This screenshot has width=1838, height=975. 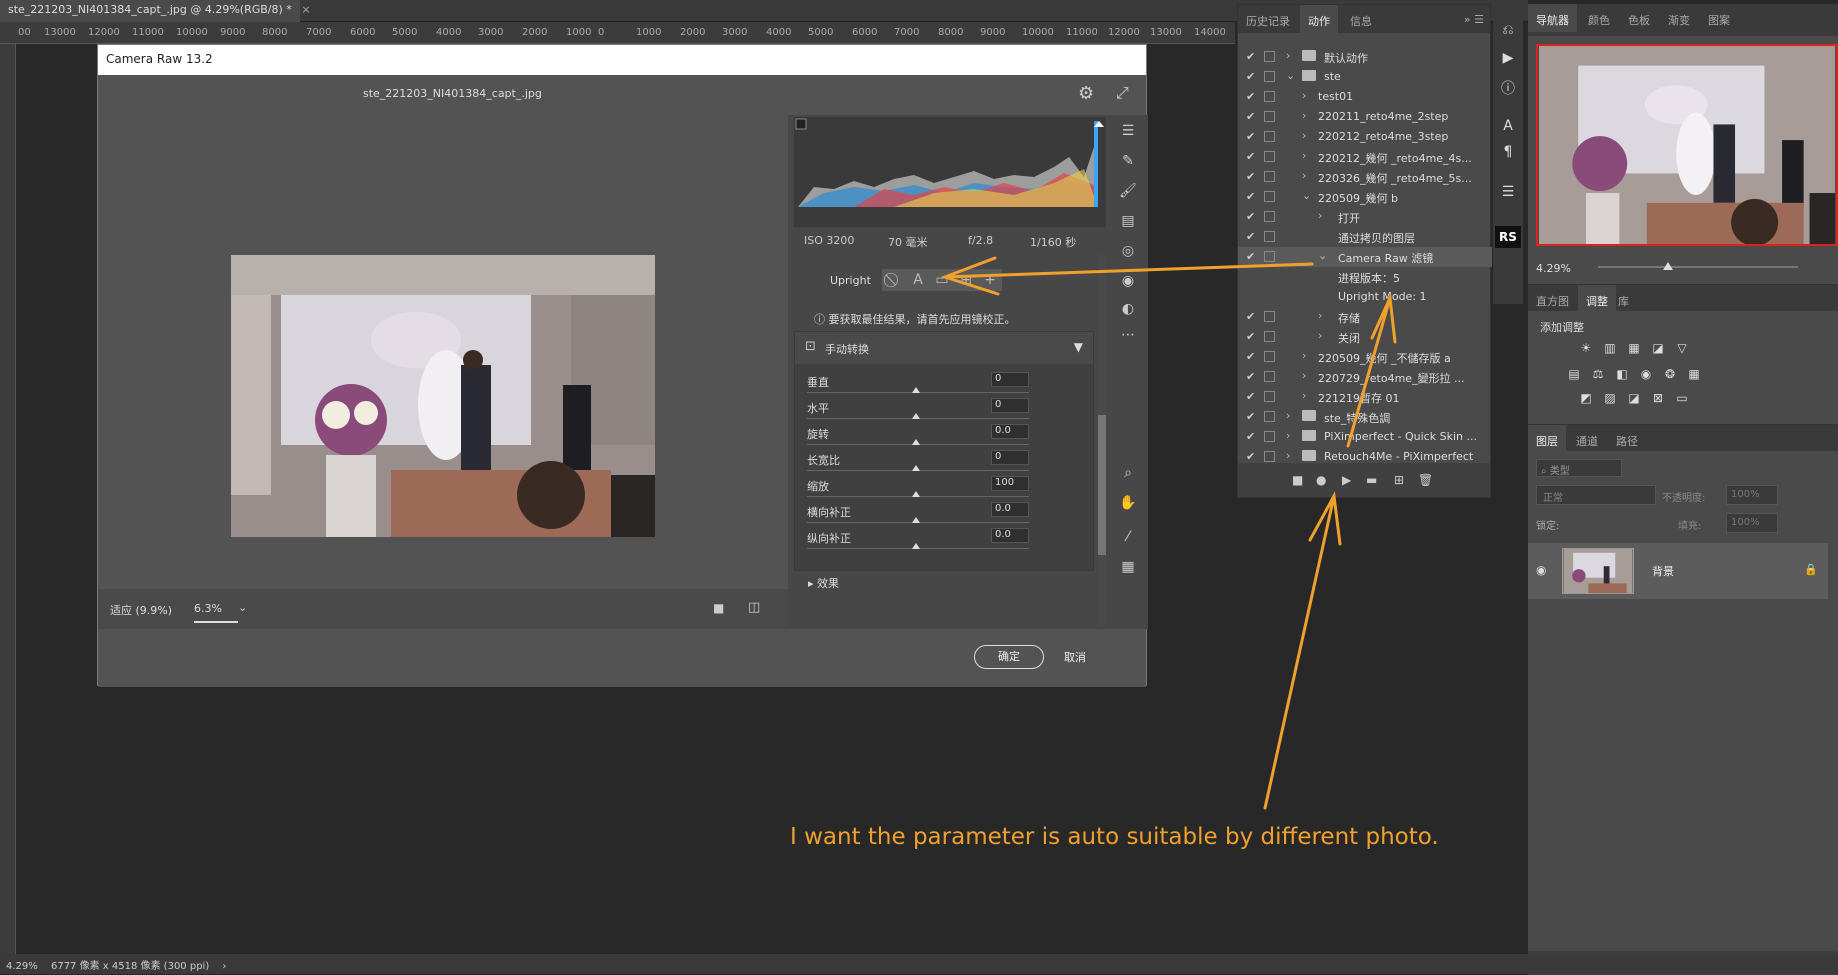 I want to click on chevron-down-icon: ⌄, so click(x=242, y=607).